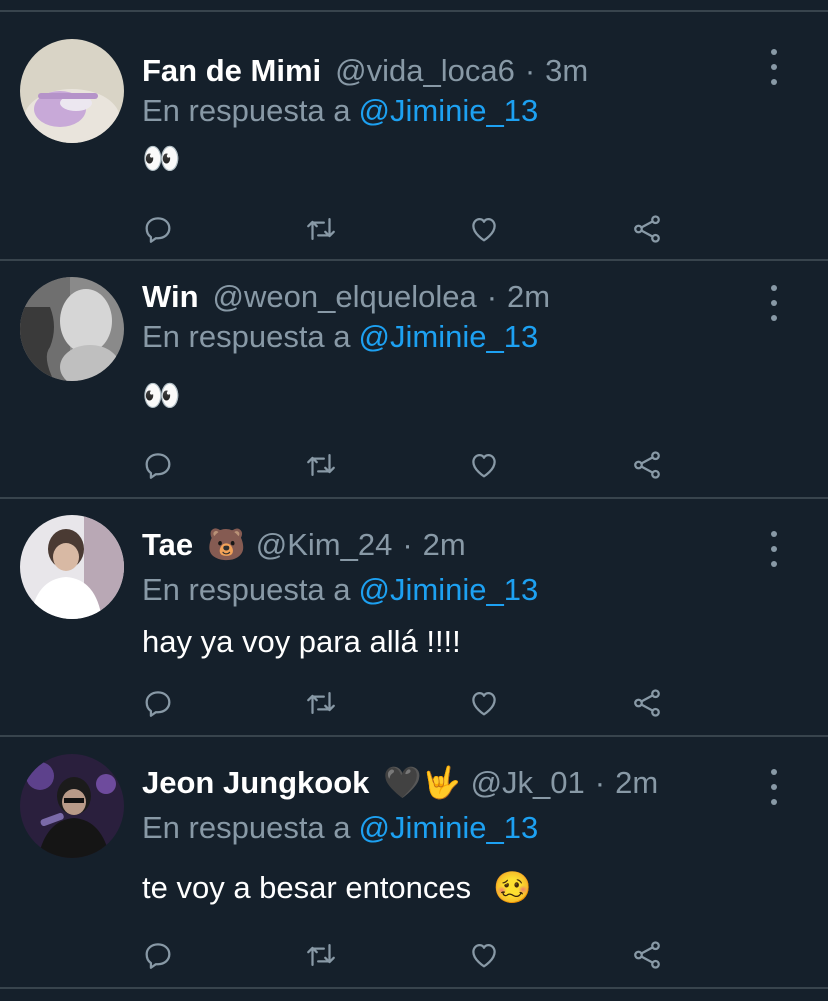 The width and height of the screenshot is (828, 1001). I want to click on tweet-header: Jeon Jungkook 🖤🤟 @Jk_01 · 2m, so click(400, 783).